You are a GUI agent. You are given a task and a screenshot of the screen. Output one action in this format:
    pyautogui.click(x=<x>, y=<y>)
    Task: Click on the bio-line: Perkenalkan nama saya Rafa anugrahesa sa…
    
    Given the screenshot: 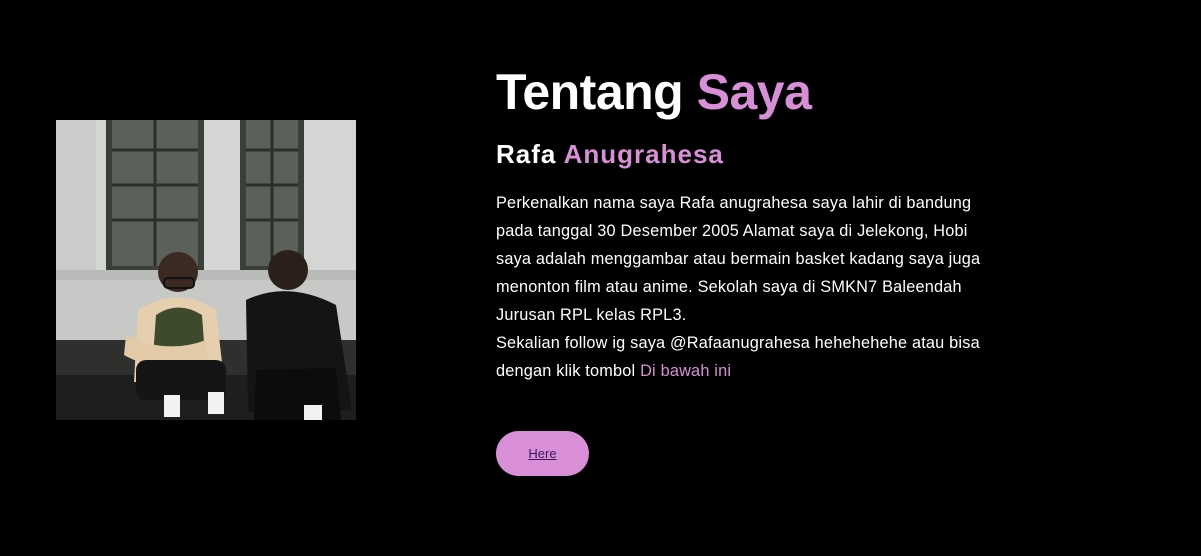 What is the action you would take?
    pyautogui.click(x=734, y=203)
    